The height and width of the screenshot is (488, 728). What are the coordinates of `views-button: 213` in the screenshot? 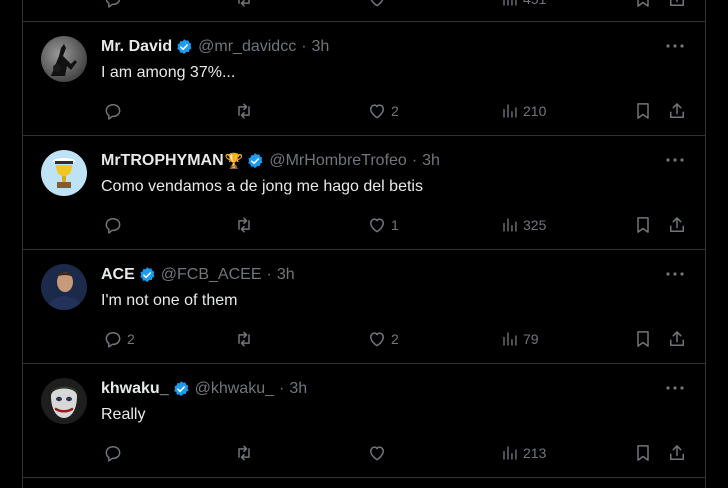 It's located at (523, 453).